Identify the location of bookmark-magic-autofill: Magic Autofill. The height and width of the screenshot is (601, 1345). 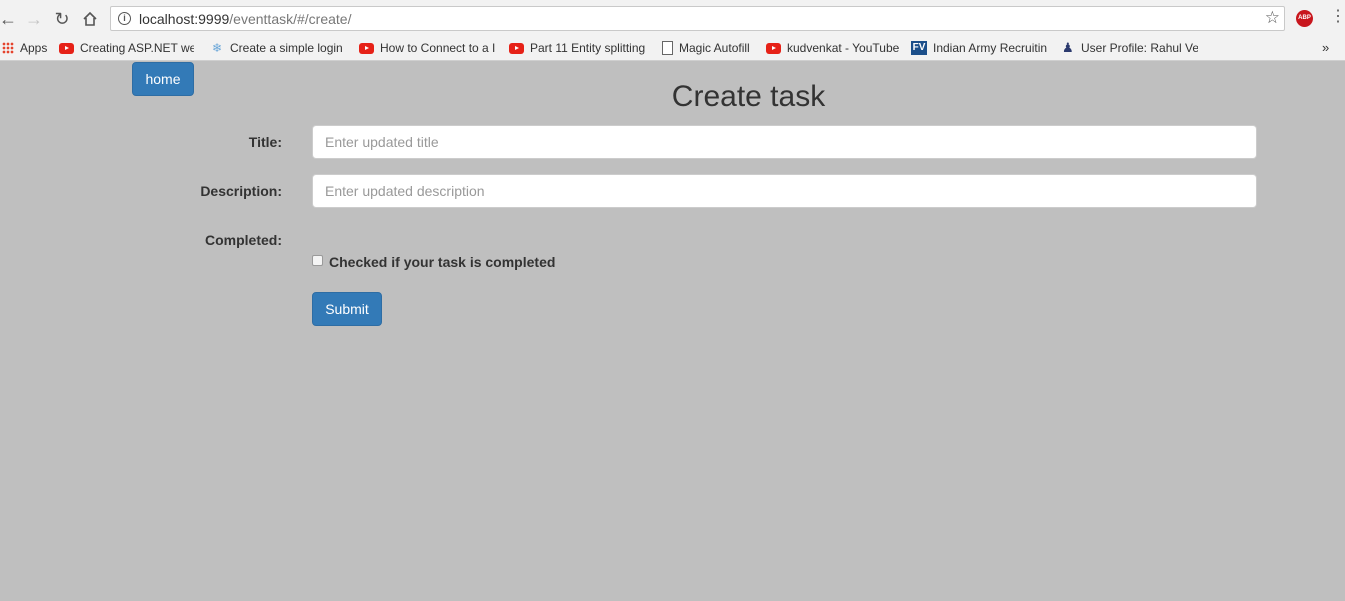
(709, 48).